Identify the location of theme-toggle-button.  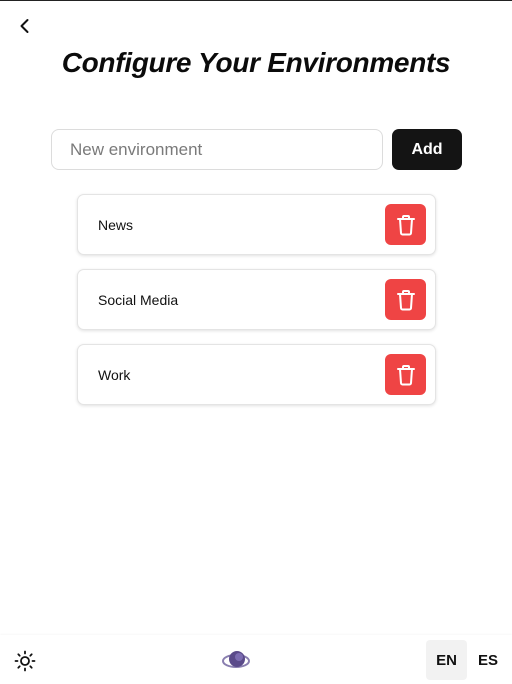
(25, 661).